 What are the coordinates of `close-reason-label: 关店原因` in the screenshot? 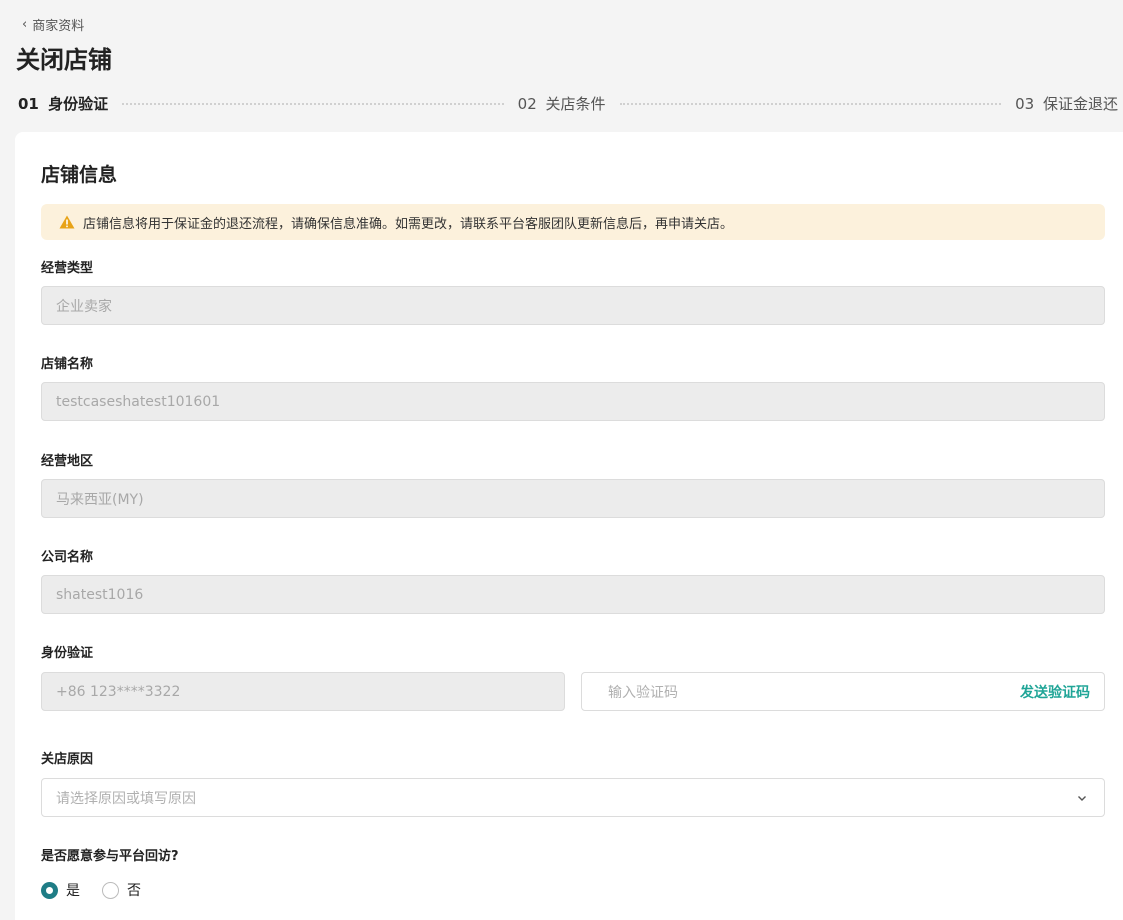 It's located at (67, 759).